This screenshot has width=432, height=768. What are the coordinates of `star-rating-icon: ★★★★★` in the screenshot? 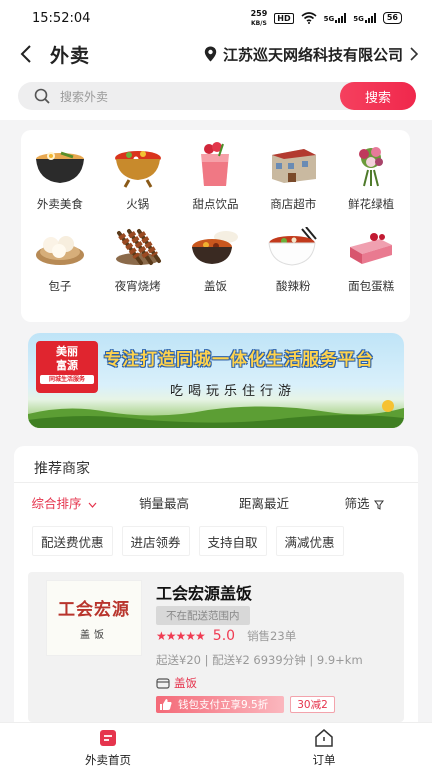 It's located at (181, 636).